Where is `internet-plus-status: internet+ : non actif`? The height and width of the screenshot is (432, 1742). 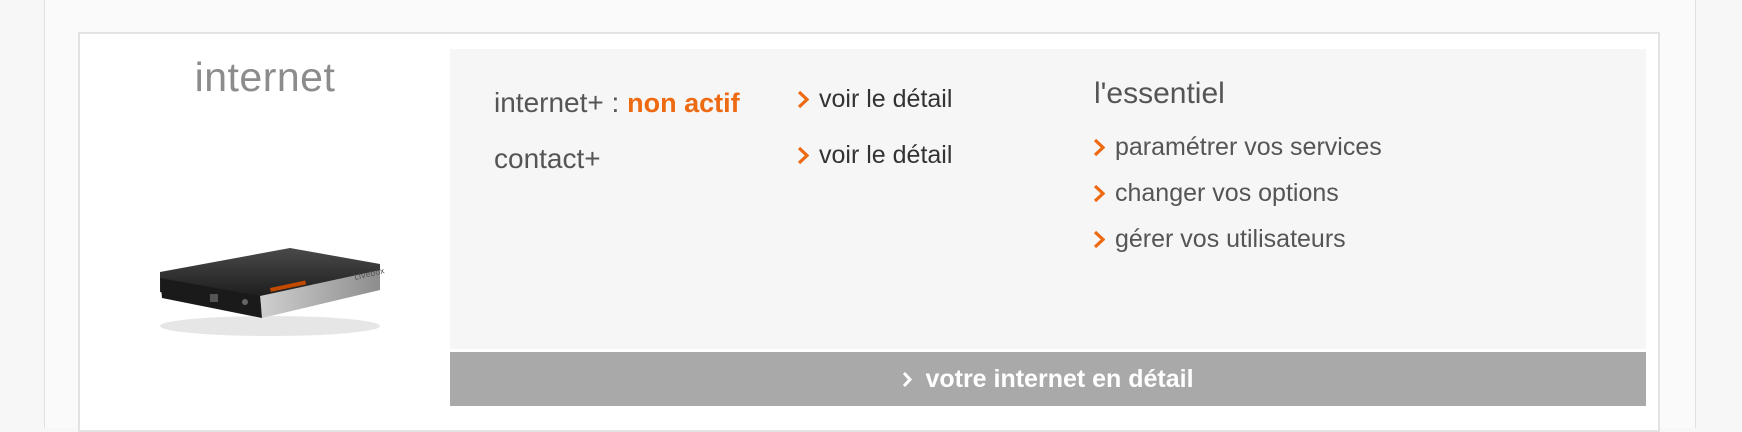
internet-plus-status: internet+ : non actif is located at coordinates (617, 103).